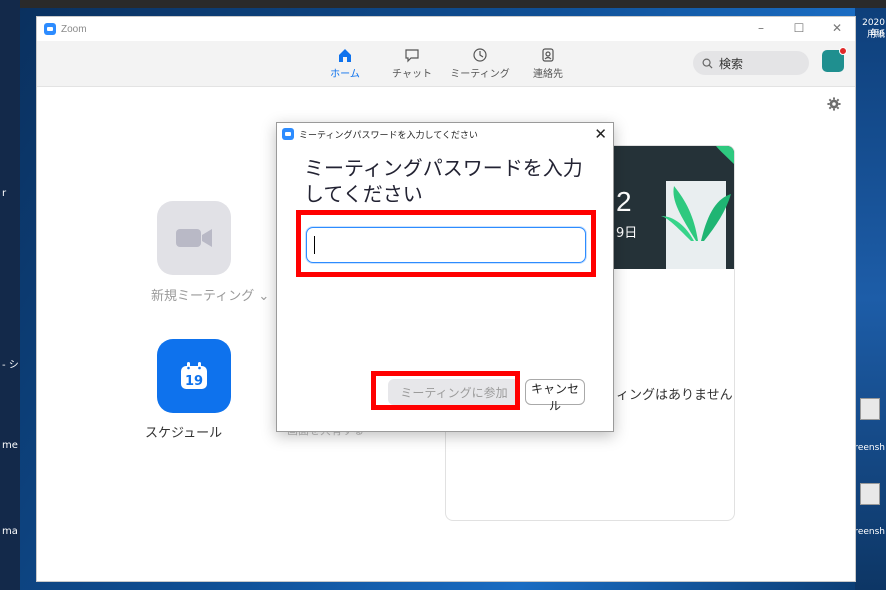 The width and height of the screenshot is (886, 590). What do you see at coordinates (843, 51) in the screenshot?
I see `notification-dot-icon` at bounding box center [843, 51].